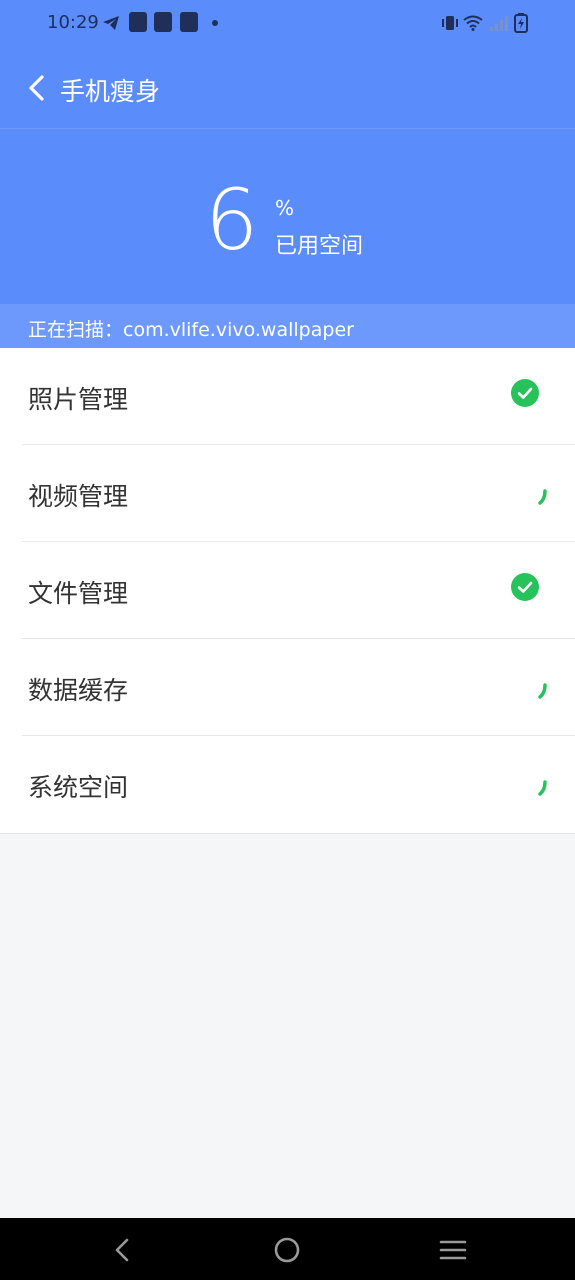  Describe the element at coordinates (287, 396) in the screenshot. I see `list-item-photos: 照片管理` at that location.